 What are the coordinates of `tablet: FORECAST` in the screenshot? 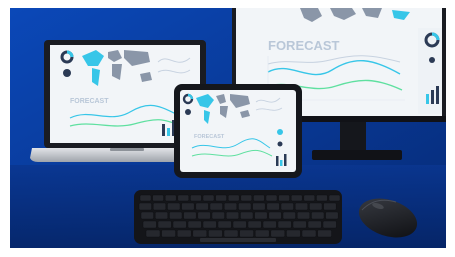 It's located at (238, 131).